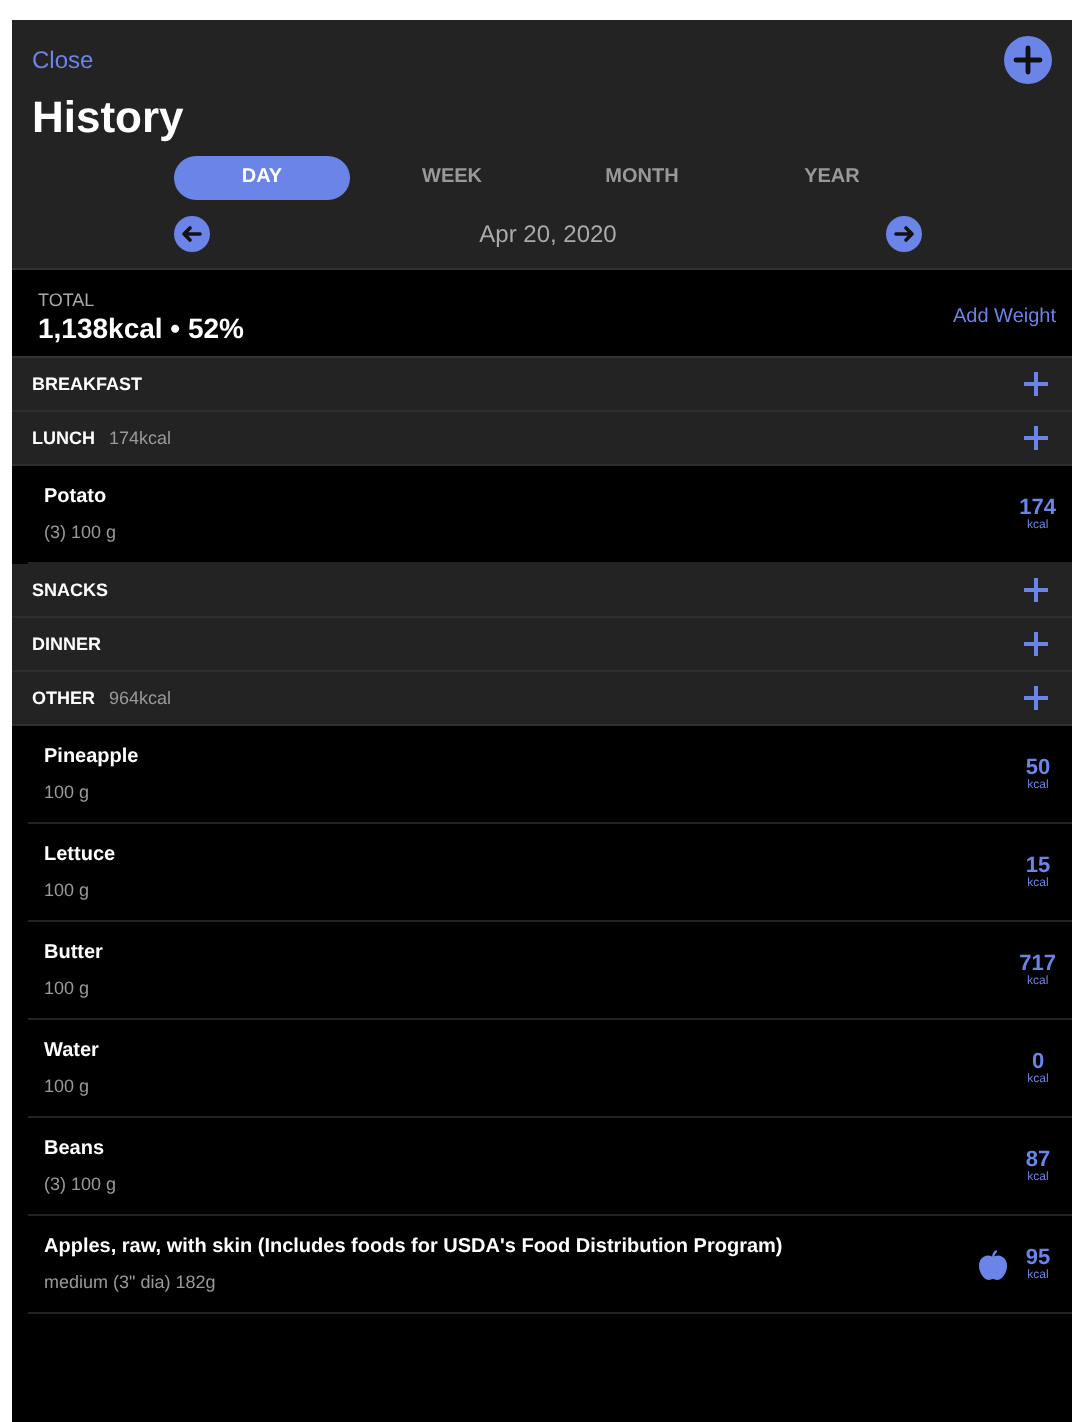 Image resolution: width=1072 pixels, height=1422 pixels. Describe the element at coordinates (1038, 1160) in the screenshot. I see `calorie-value: 87` at that location.